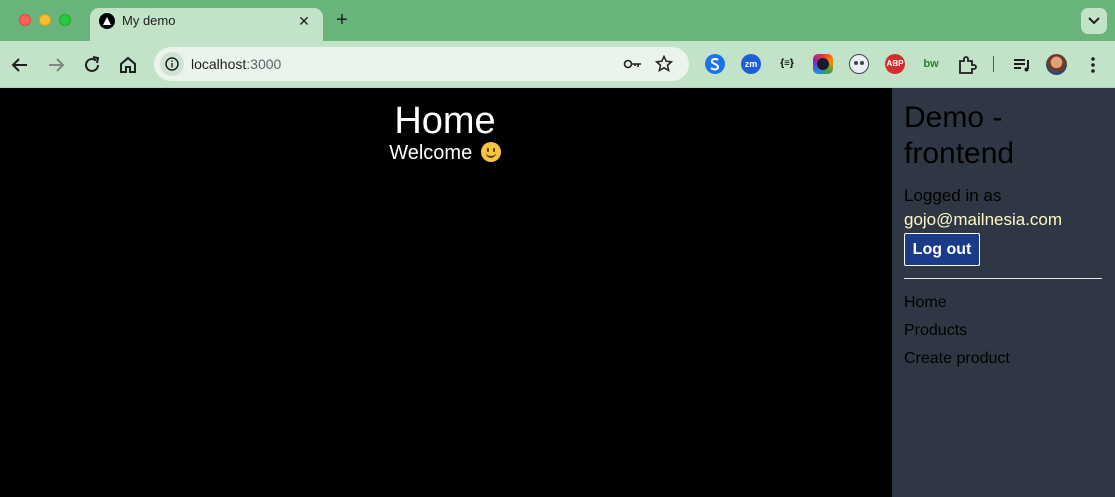 This screenshot has width=1115, height=497. I want to click on browser-toolbar: localhost:3000 zm {≡} ABP bw, so click(557, 64).